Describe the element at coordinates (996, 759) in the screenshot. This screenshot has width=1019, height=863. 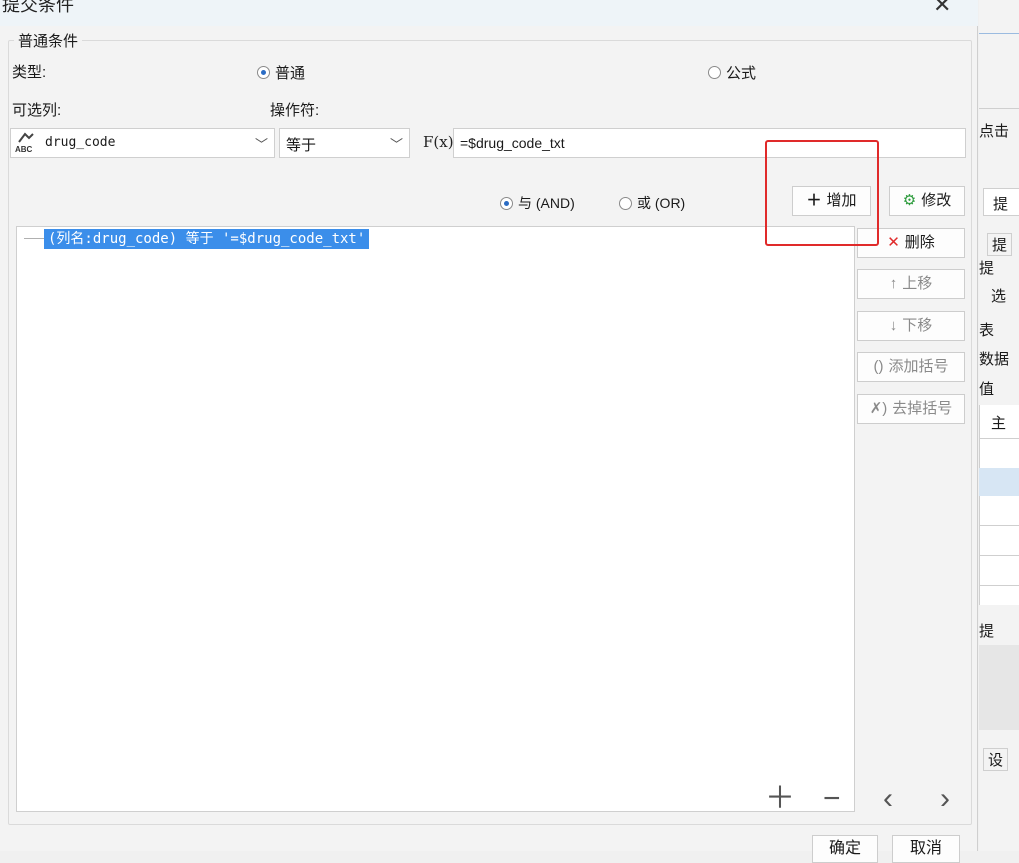
I see `bg-button: 设` at that location.